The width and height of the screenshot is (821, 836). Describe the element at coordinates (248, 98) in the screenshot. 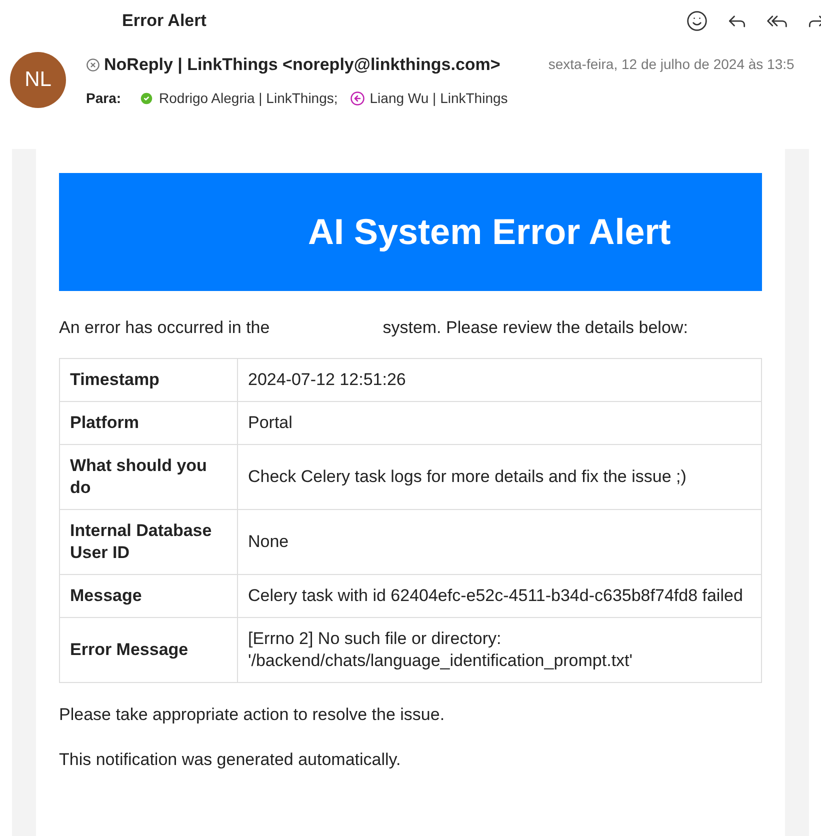

I see `recipient-name: Rodrigo Alegria | LinkThings;` at that location.